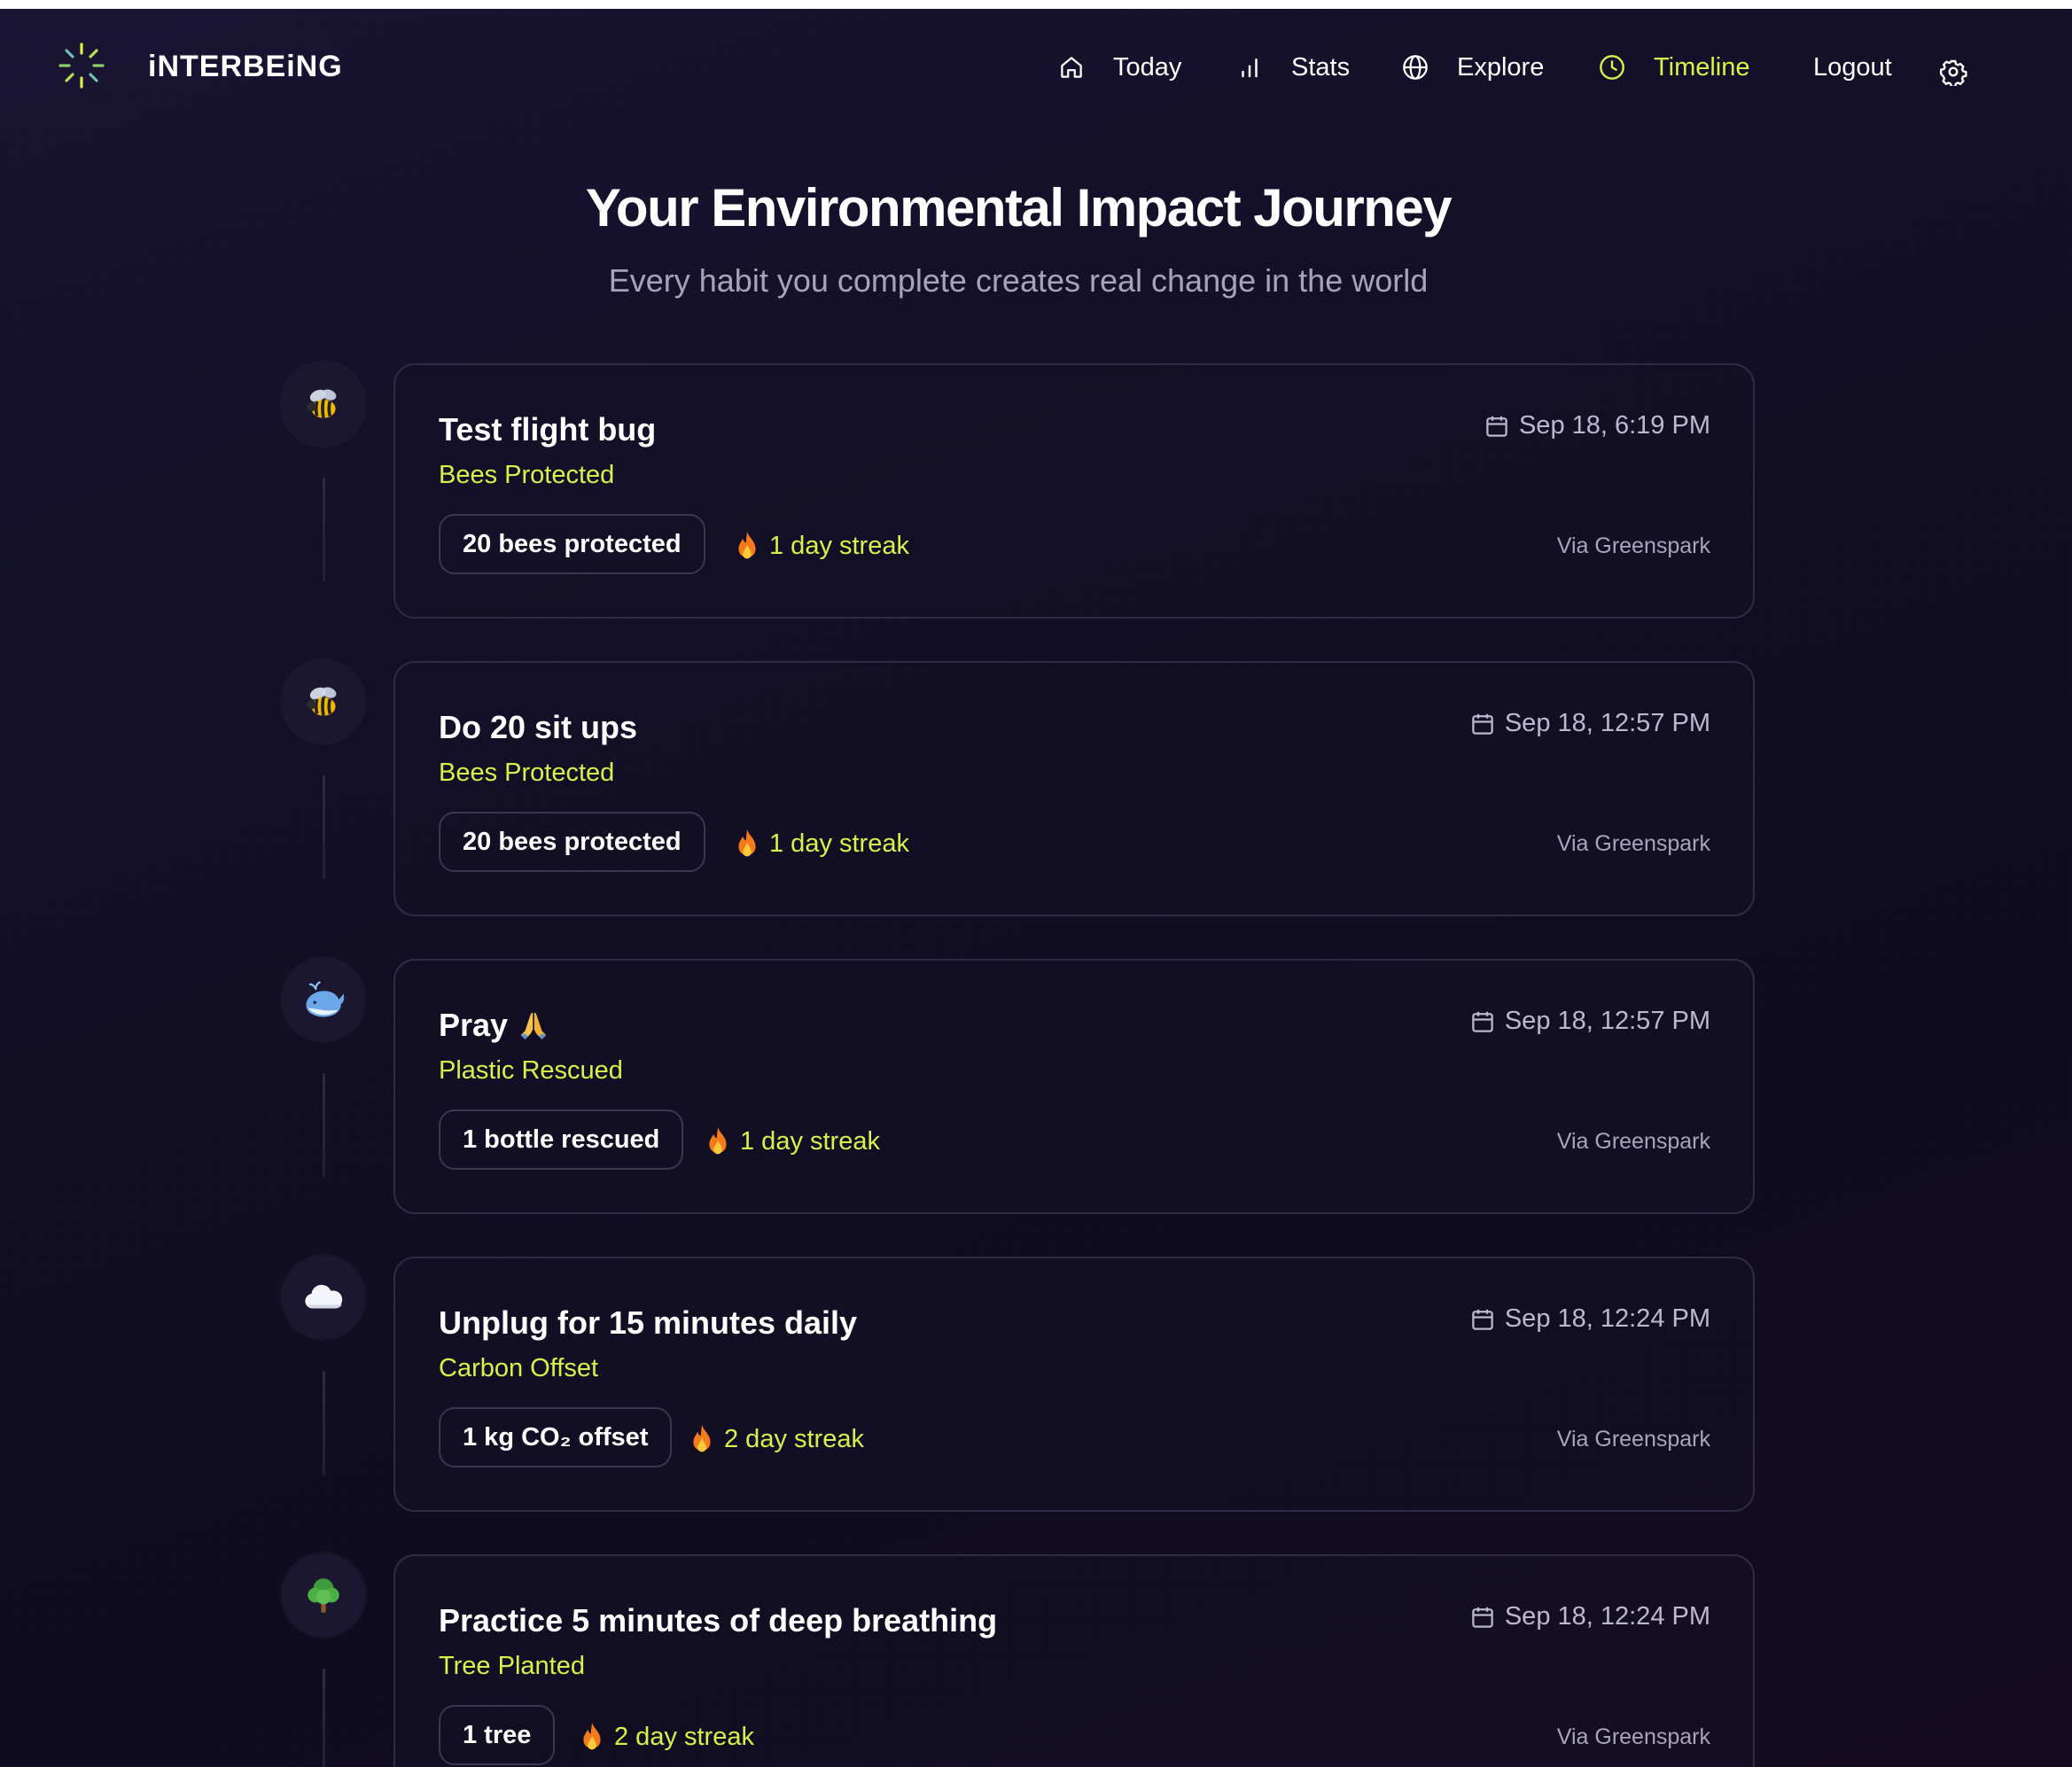 The width and height of the screenshot is (2072, 1767). I want to click on globe-icon, so click(1415, 67).